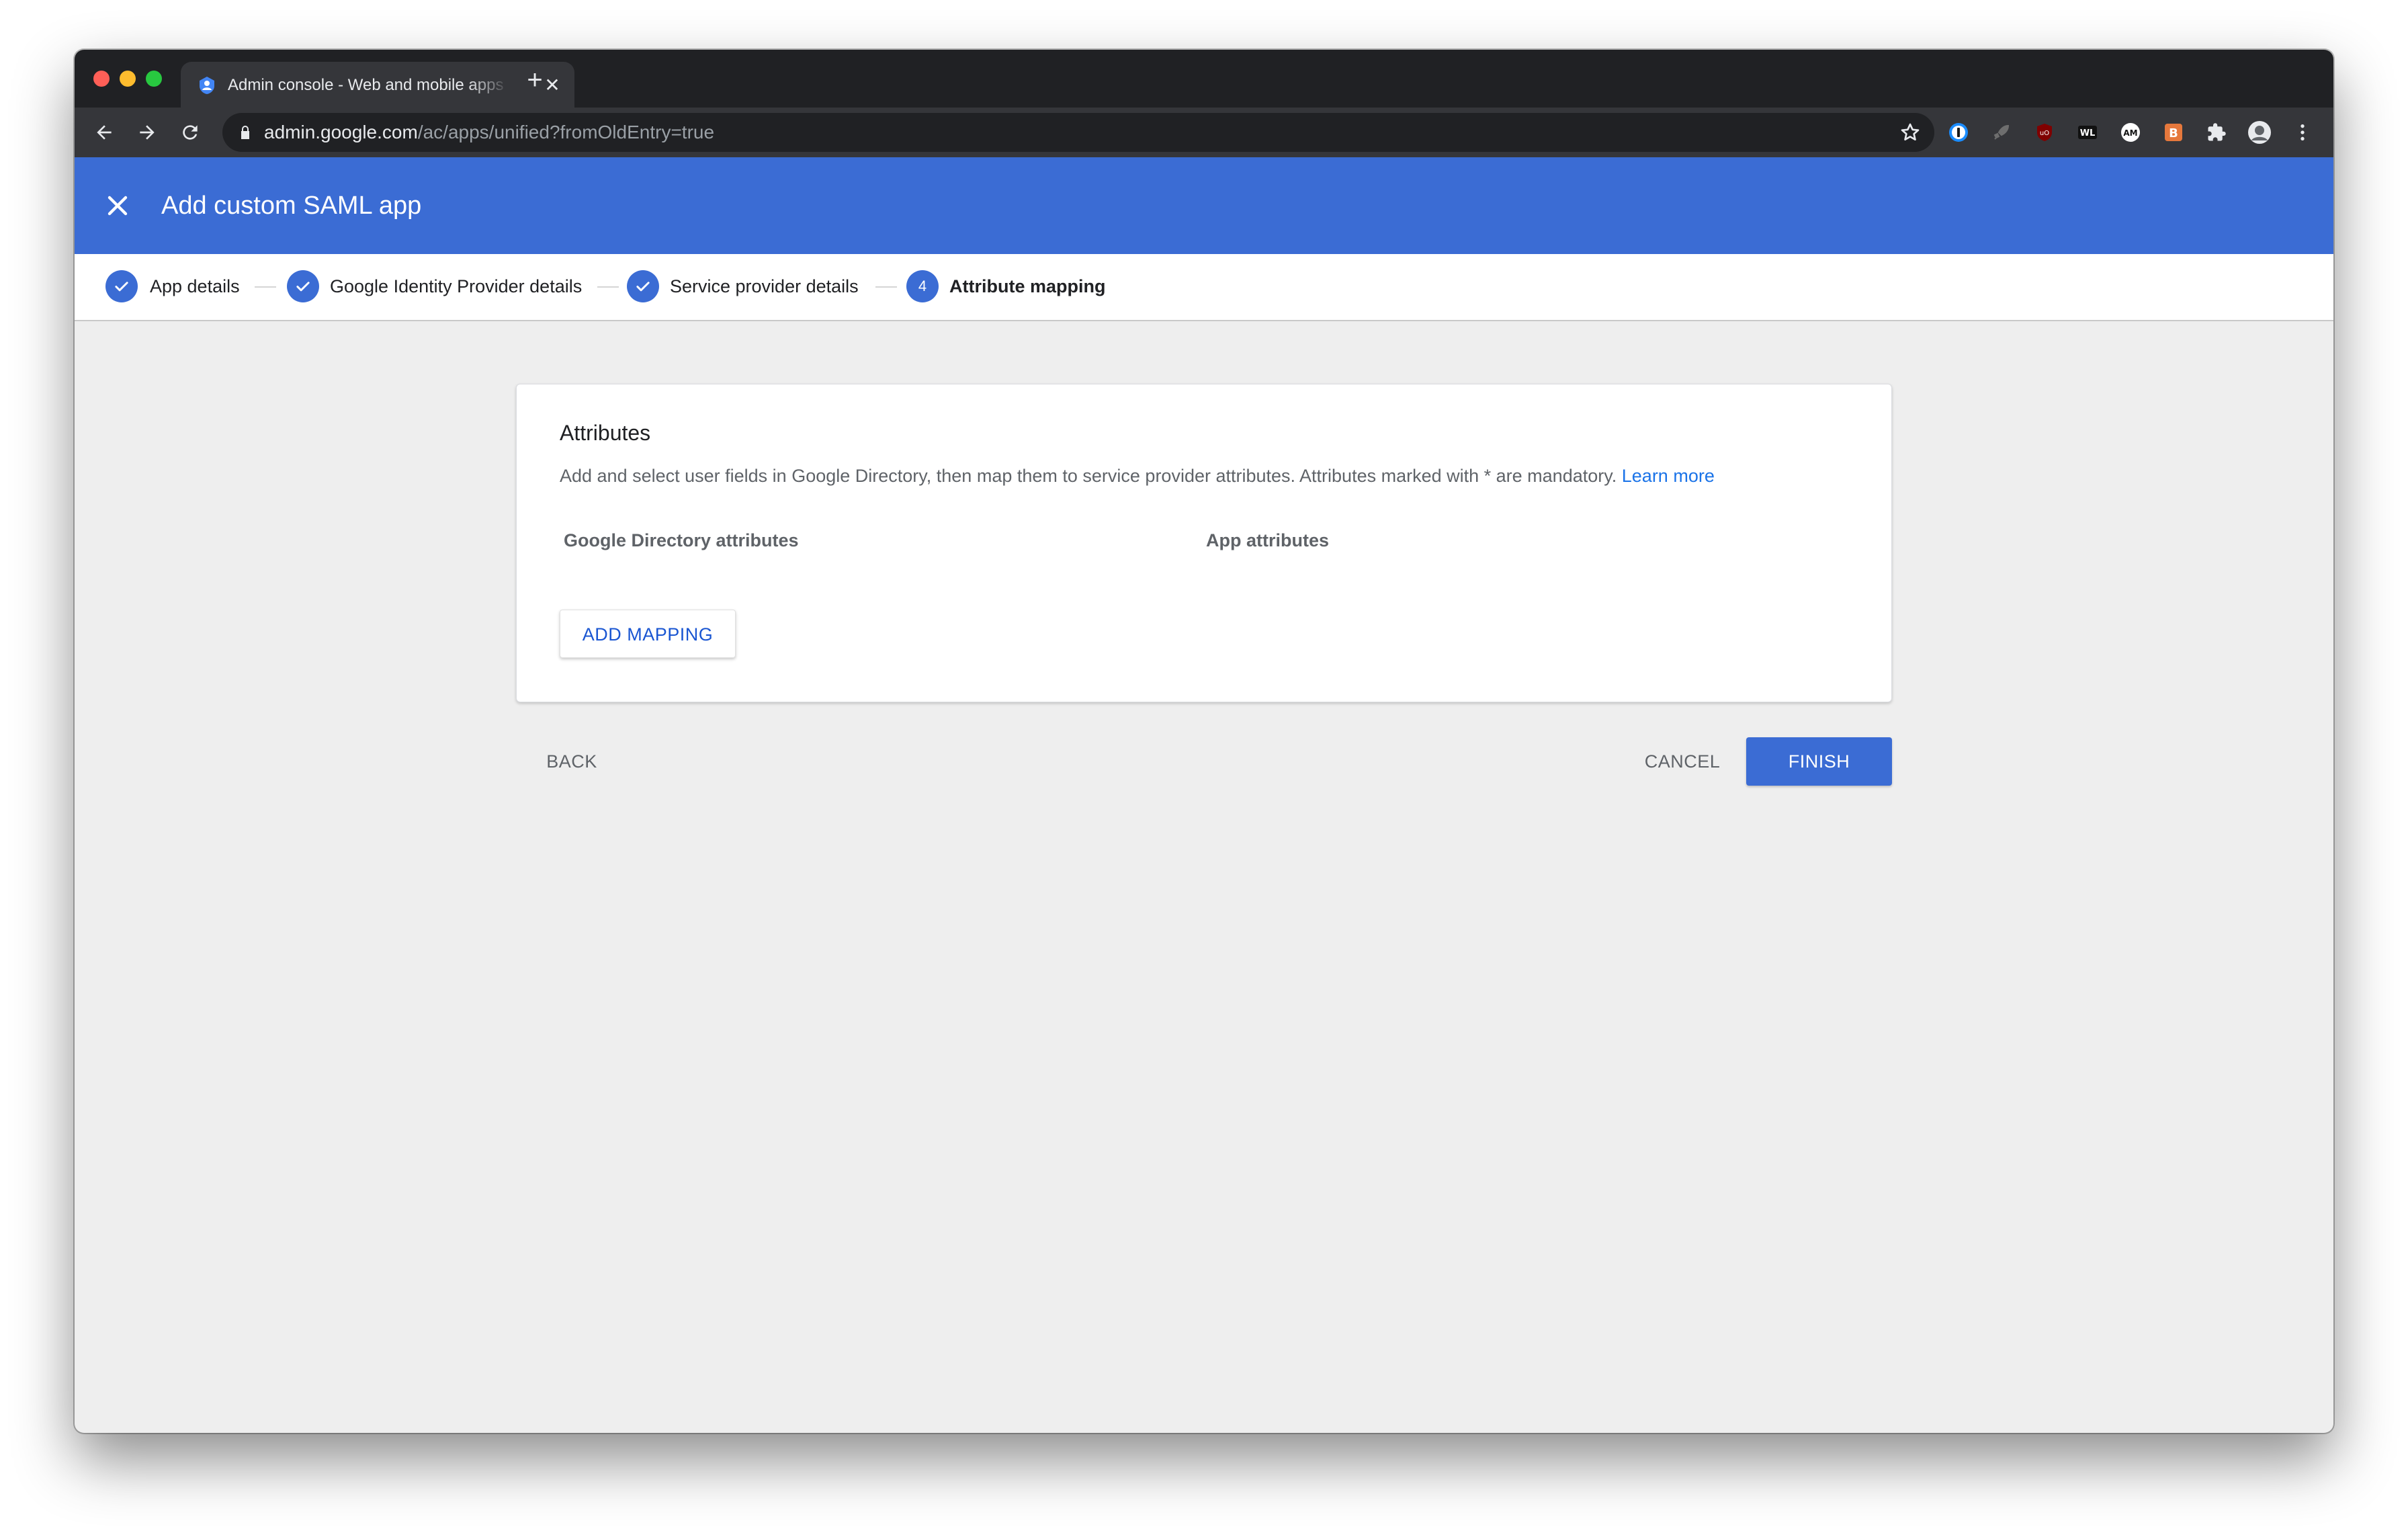 Image resolution: width=2408 pixels, height=1531 pixels. I want to click on 1password-icon, so click(1958, 132).